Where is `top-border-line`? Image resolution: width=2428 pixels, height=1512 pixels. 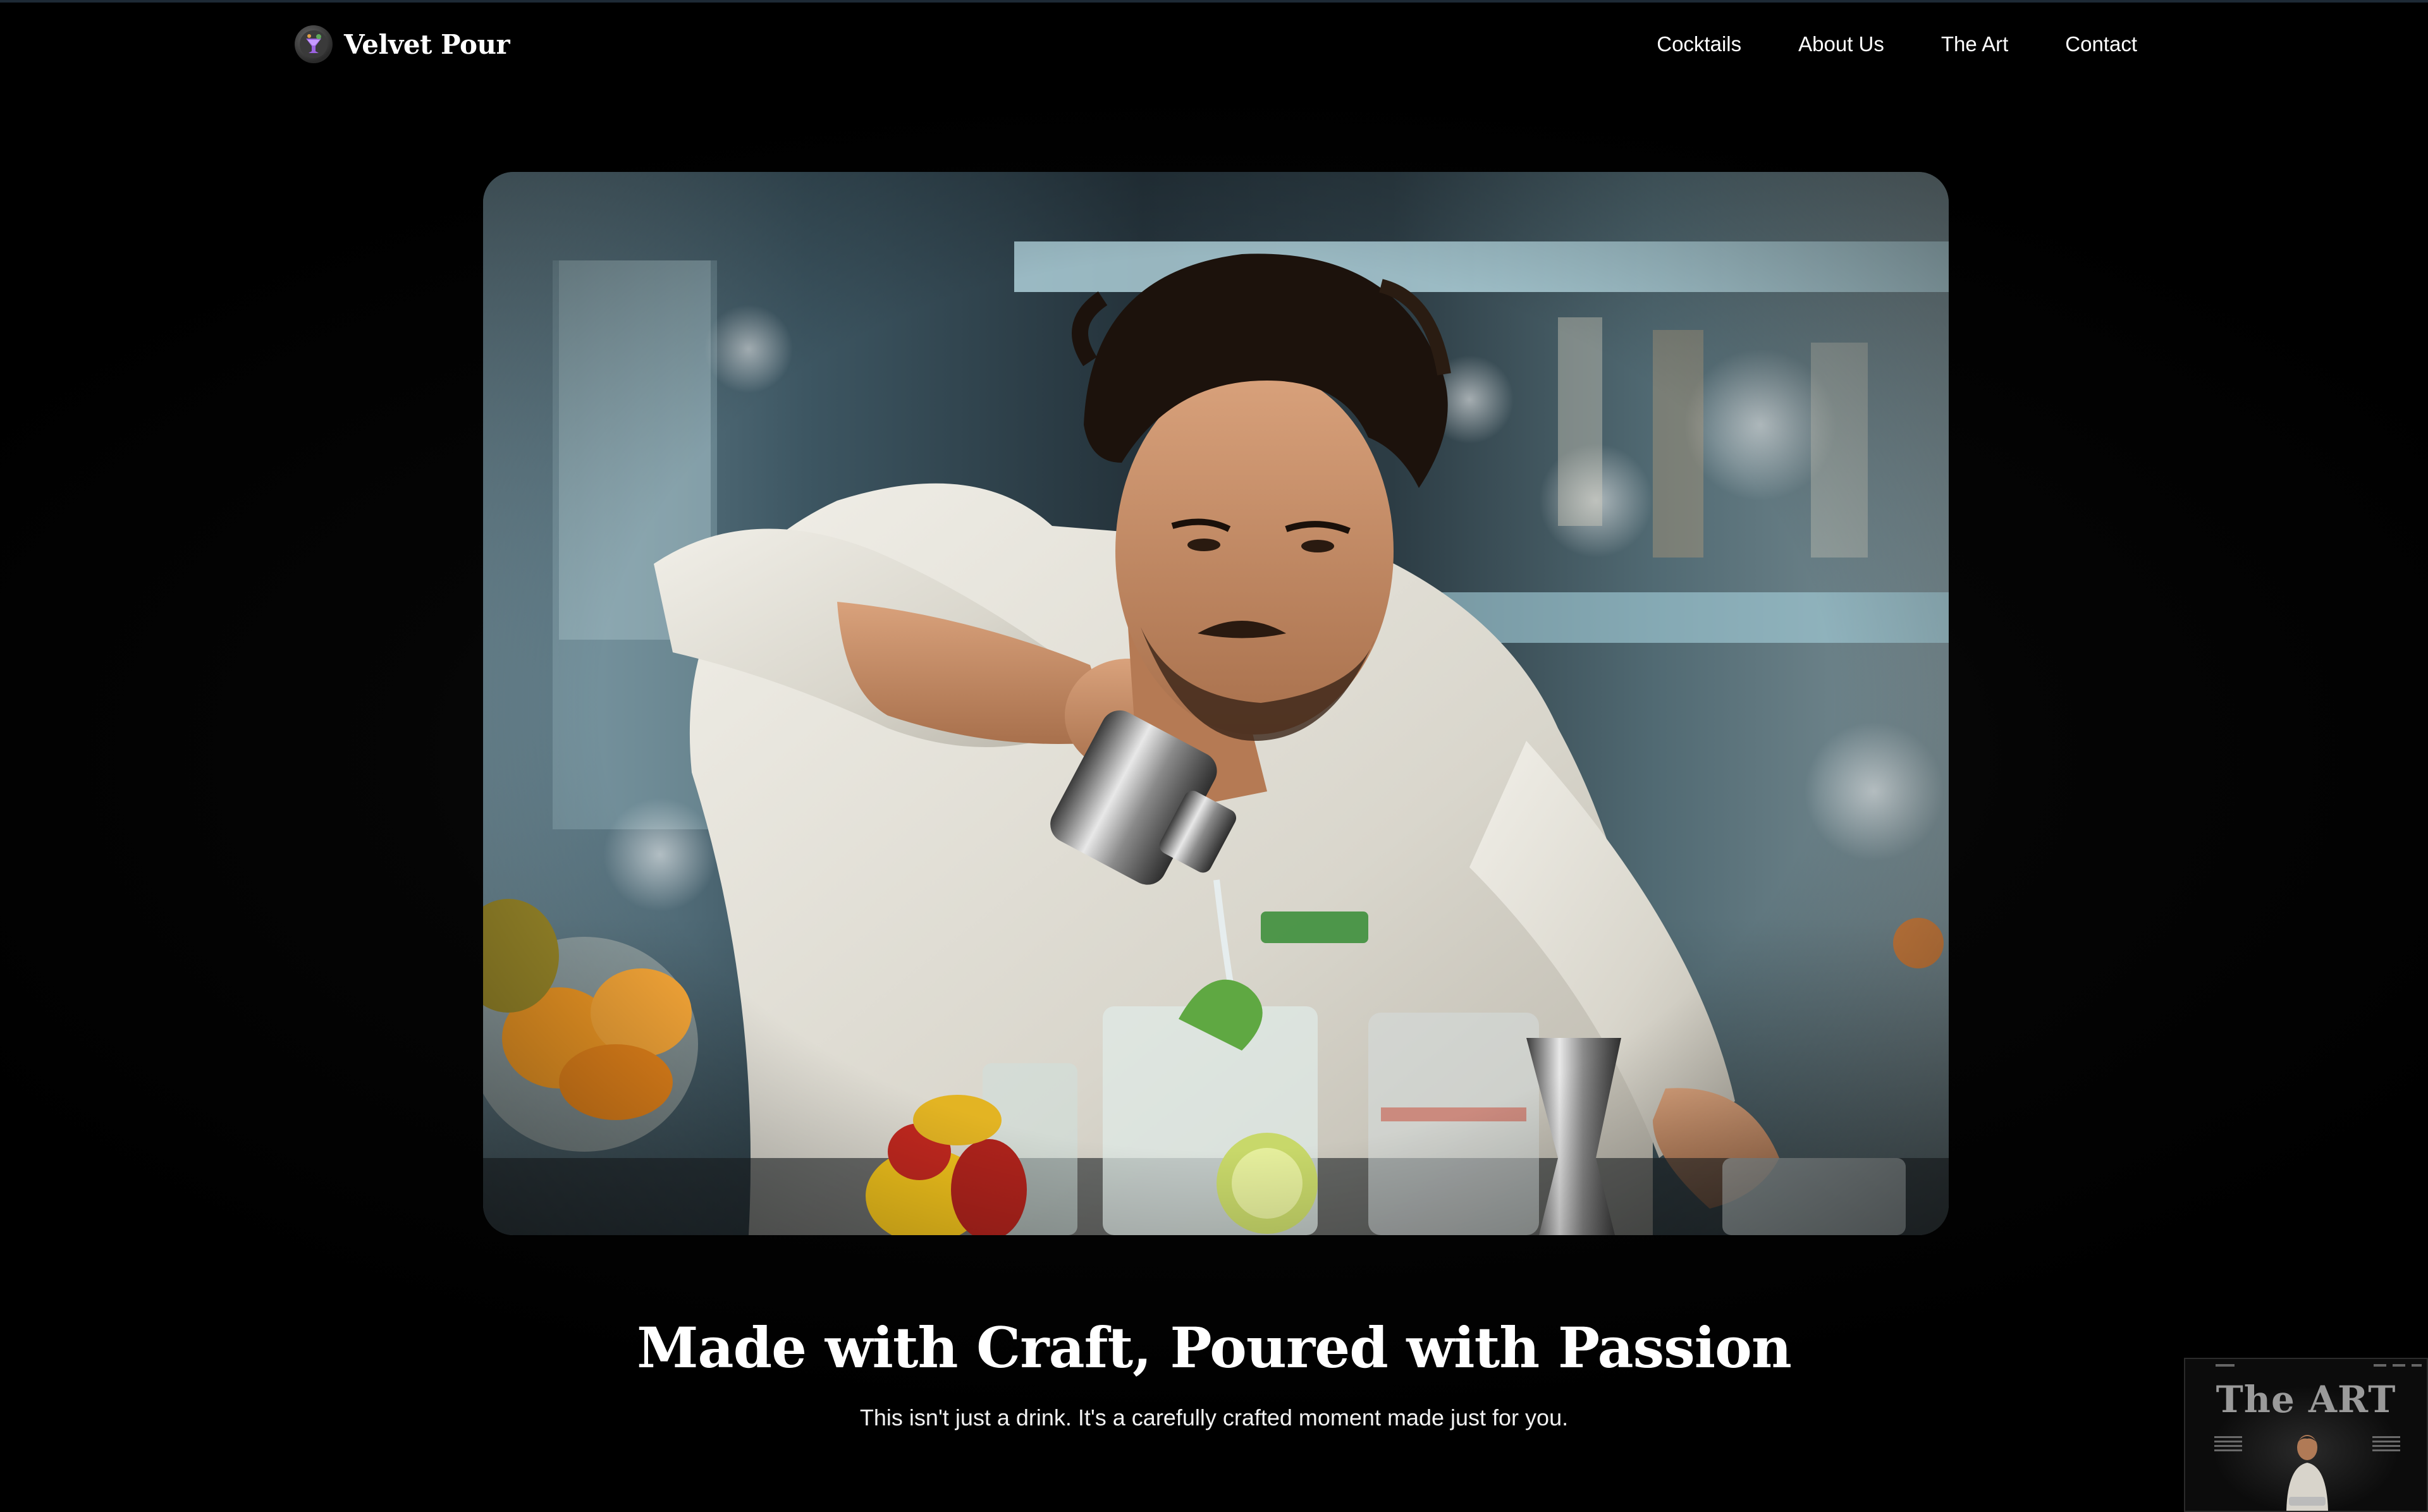
top-border-line is located at coordinates (1214, 1).